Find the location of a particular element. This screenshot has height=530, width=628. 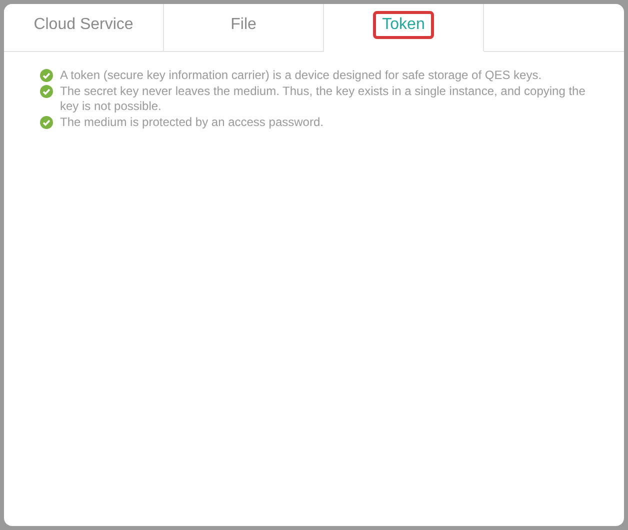

tab: Cloud Service is located at coordinates (84, 28).